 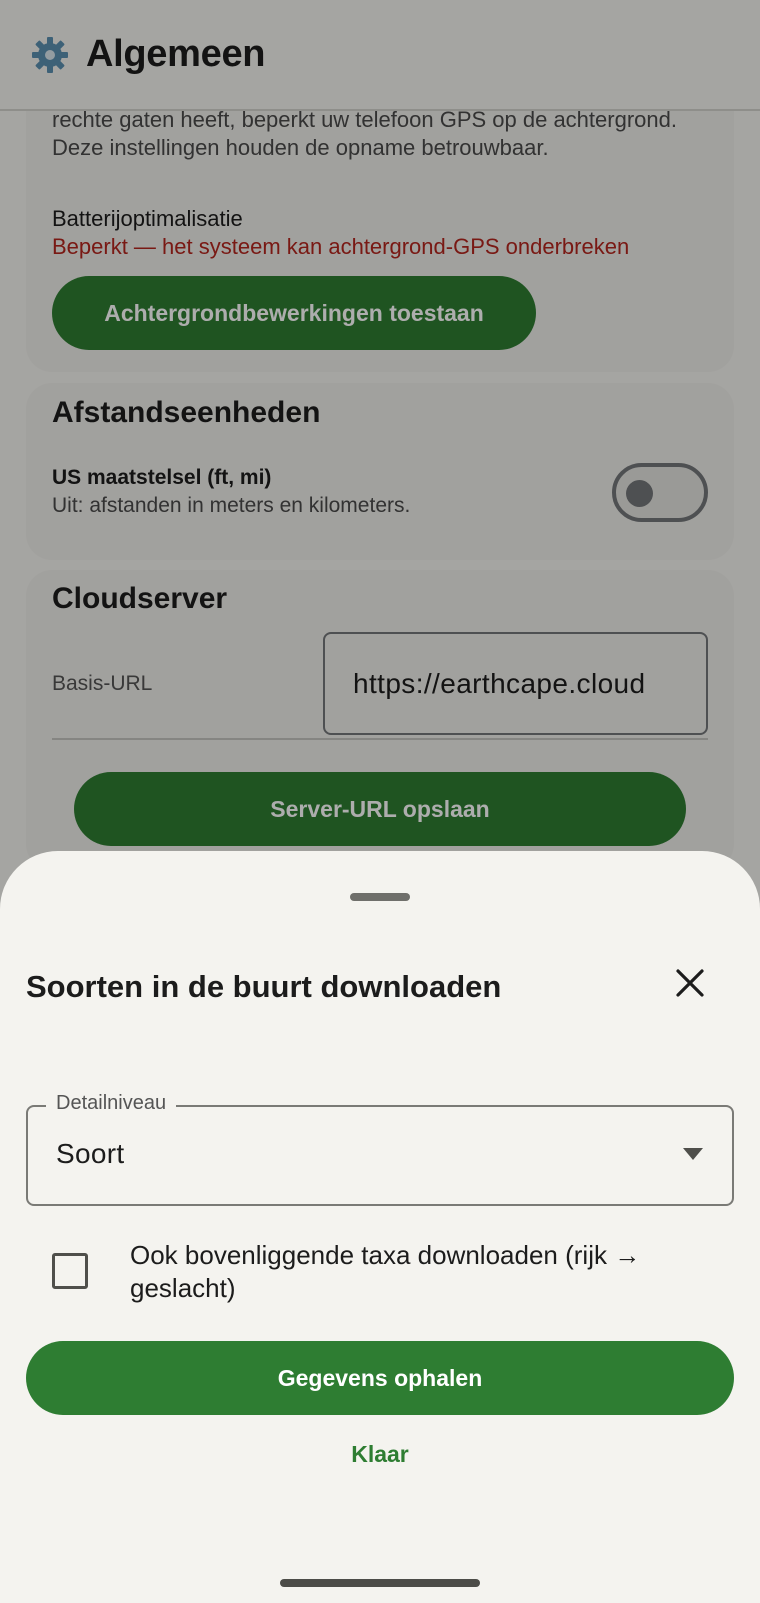 I want to click on detail-level-value: Soort, so click(x=90, y=1153).